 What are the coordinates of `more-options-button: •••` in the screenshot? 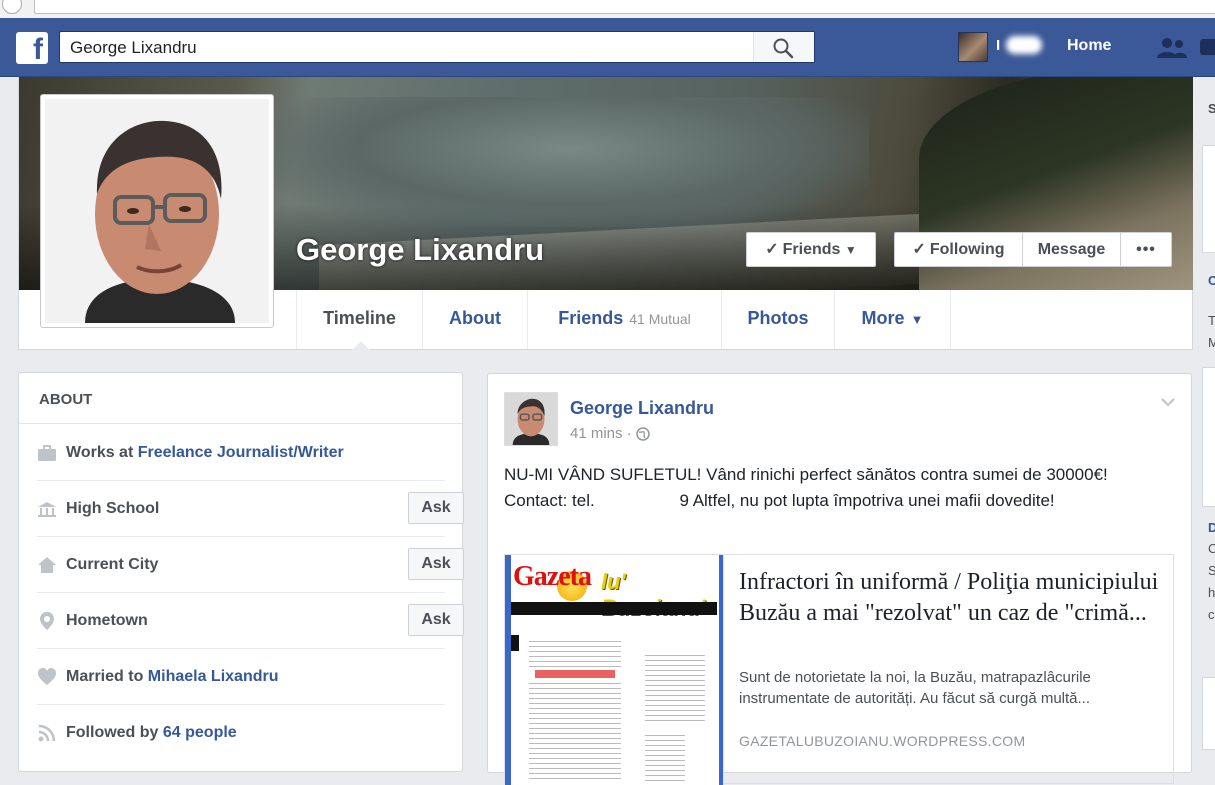 It's located at (1146, 249).